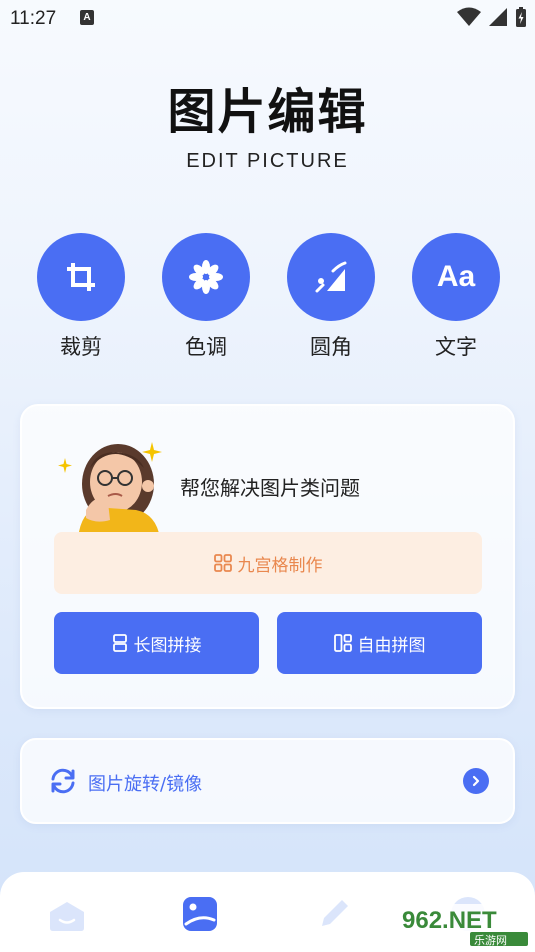 This screenshot has width=535, height=952. Describe the element at coordinates (456, 347) in the screenshot. I see `tool-label: 文字` at that location.